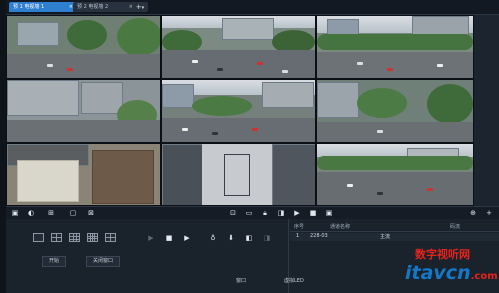  I want to click on watermark-en: itavcn.com, so click(451, 273).